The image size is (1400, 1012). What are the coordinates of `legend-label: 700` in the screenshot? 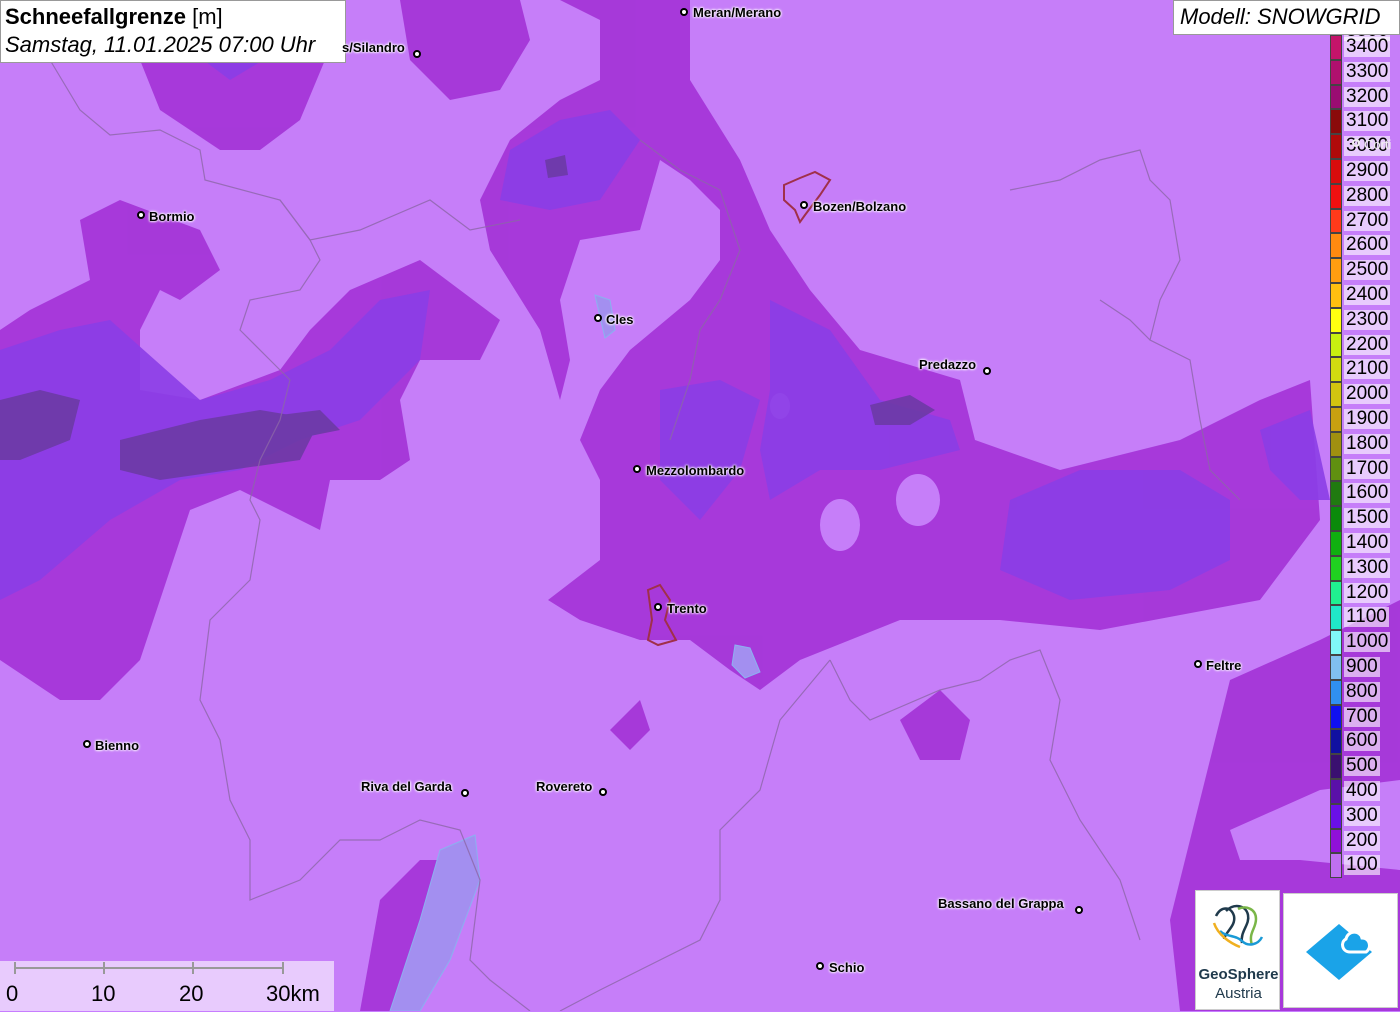 It's located at (1362, 716).